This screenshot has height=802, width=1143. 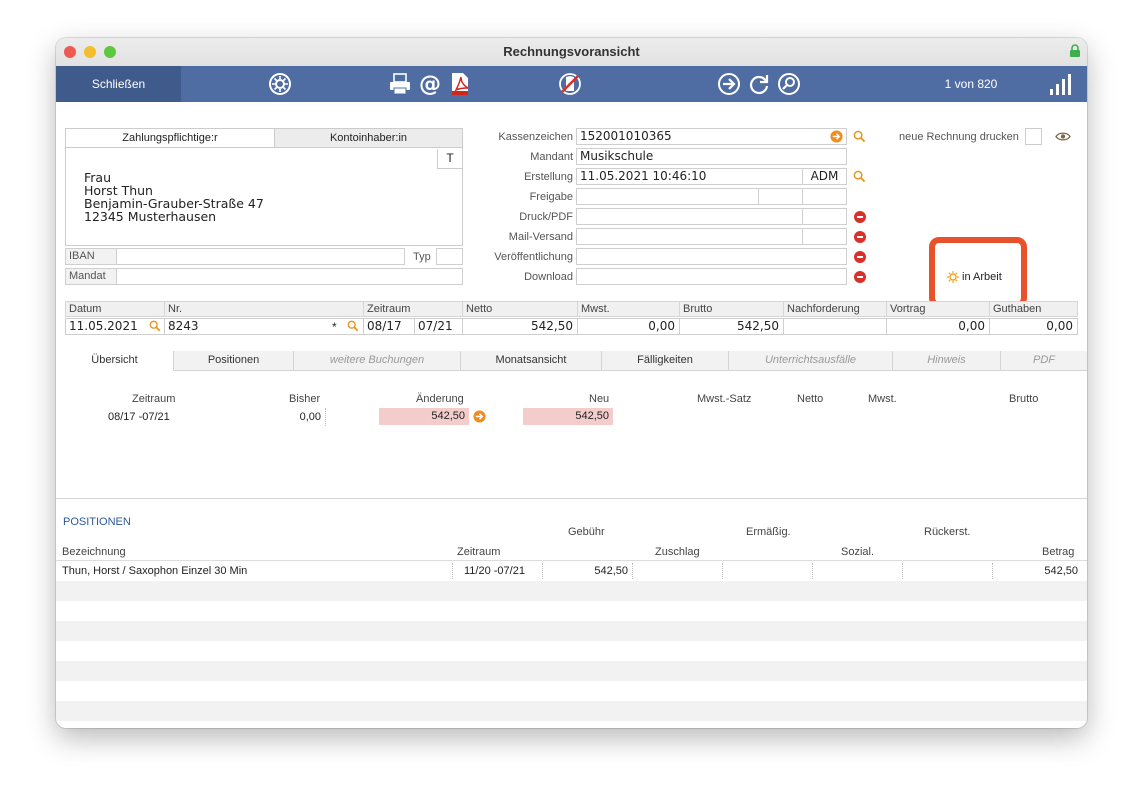 What do you see at coordinates (711, 276) in the screenshot?
I see `download-field` at bounding box center [711, 276].